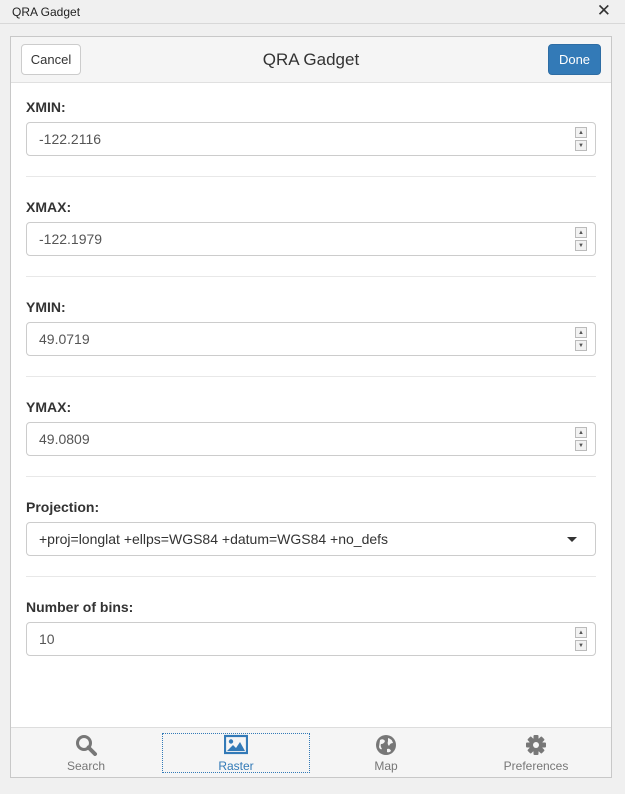 The image size is (625, 794). Describe the element at coordinates (86, 766) in the screenshot. I see `tab-search-label: Search` at that location.